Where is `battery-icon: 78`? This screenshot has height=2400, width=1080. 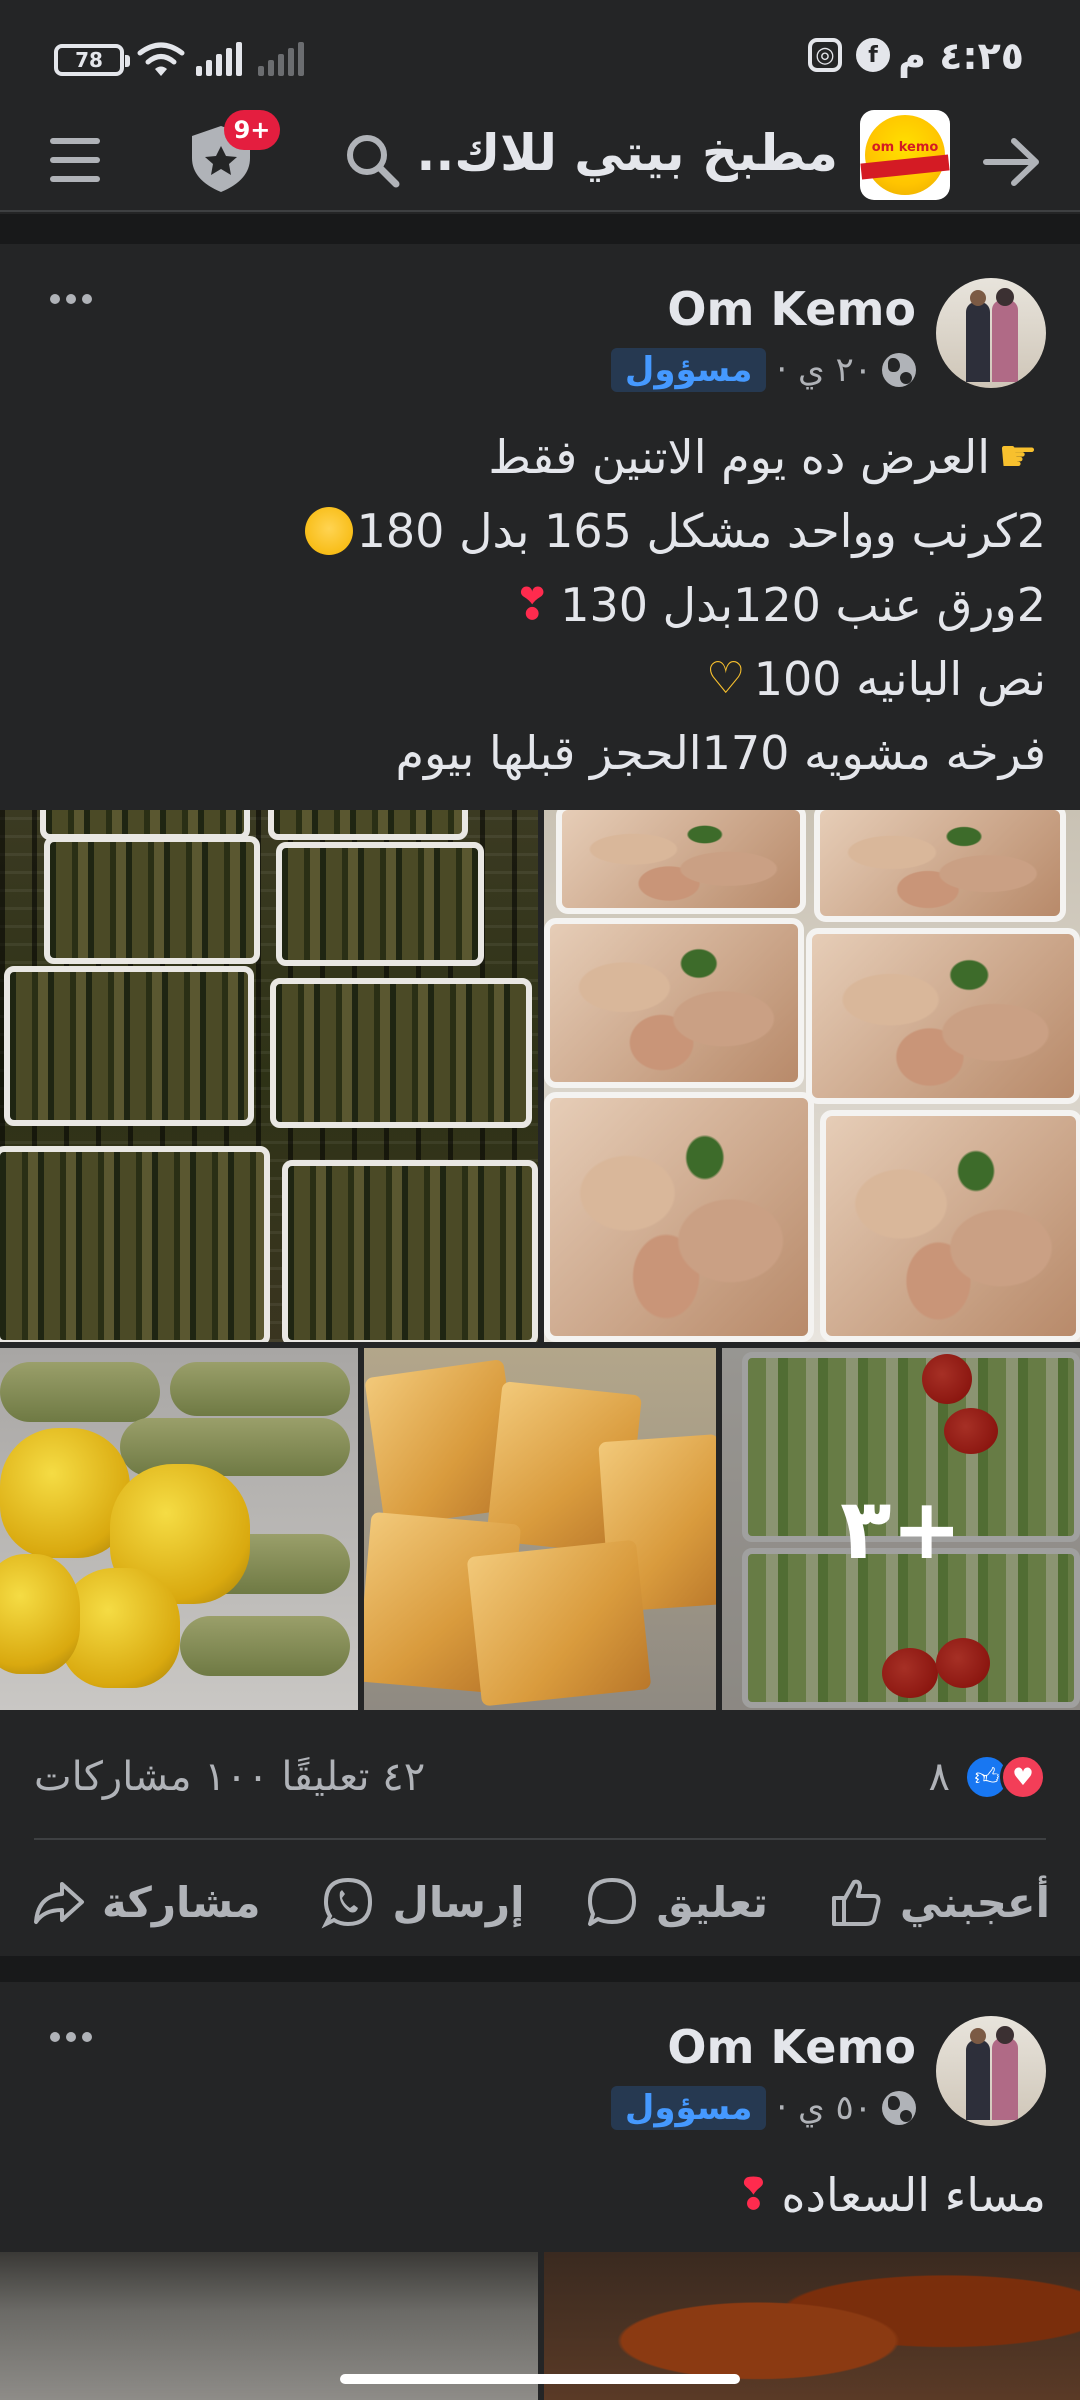
battery-icon: 78 is located at coordinates (92, 60).